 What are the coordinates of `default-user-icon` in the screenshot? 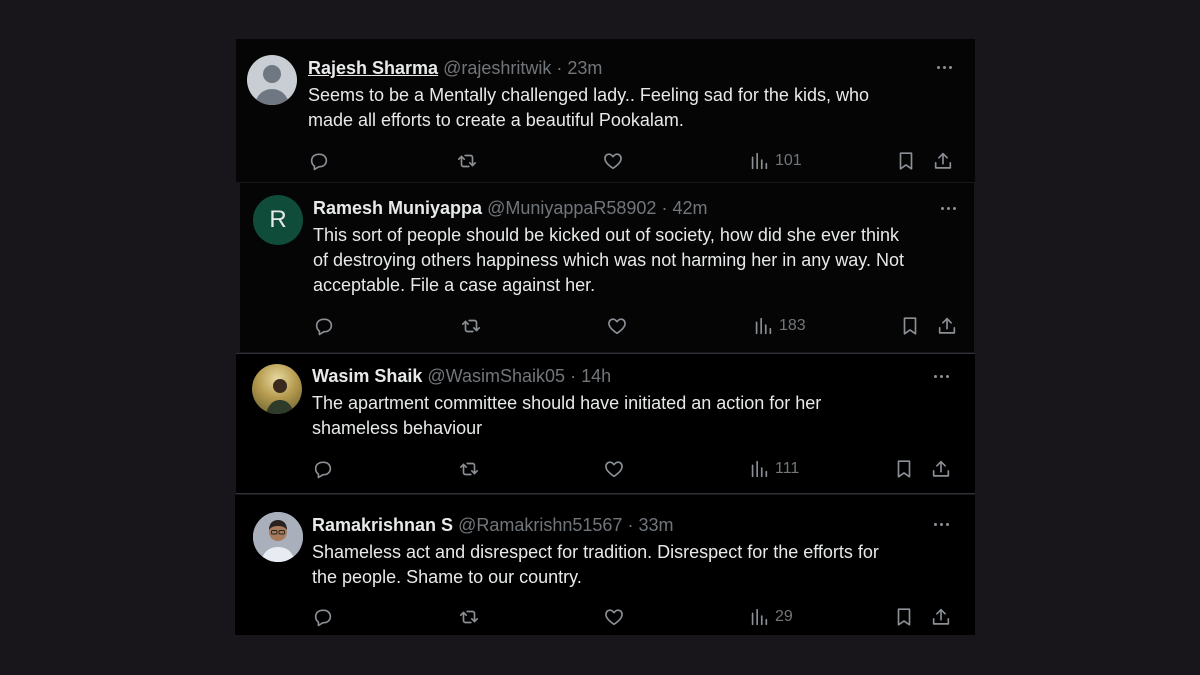 It's located at (272, 85).